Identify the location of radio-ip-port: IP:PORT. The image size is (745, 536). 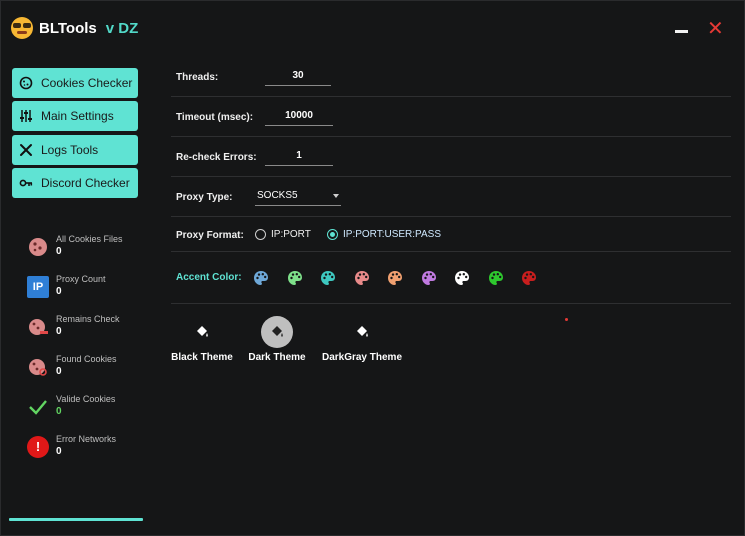
(283, 234).